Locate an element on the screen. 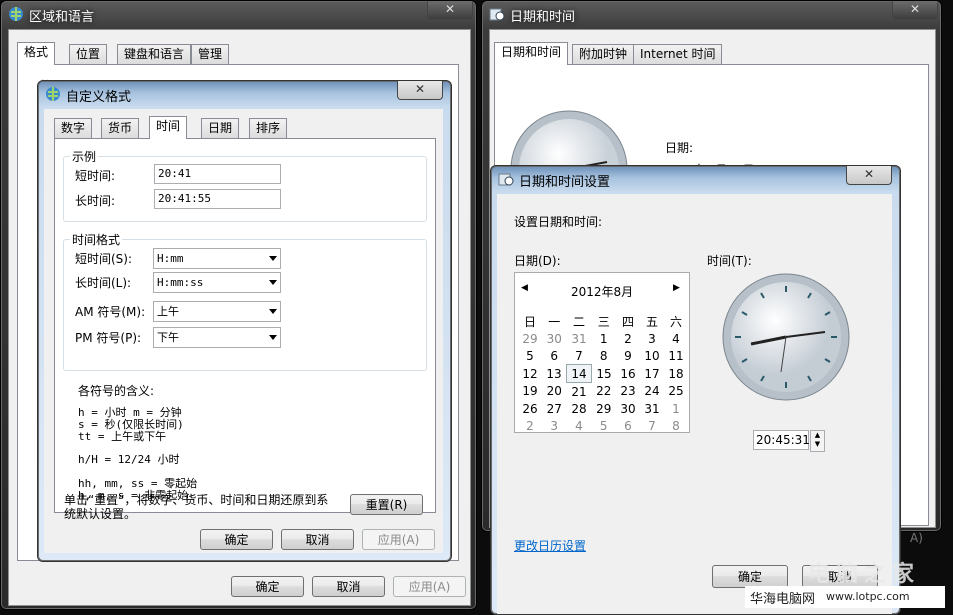 This screenshot has width=953, height=615. custom-ok-button: 确定 is located at coordinates (236, 539).